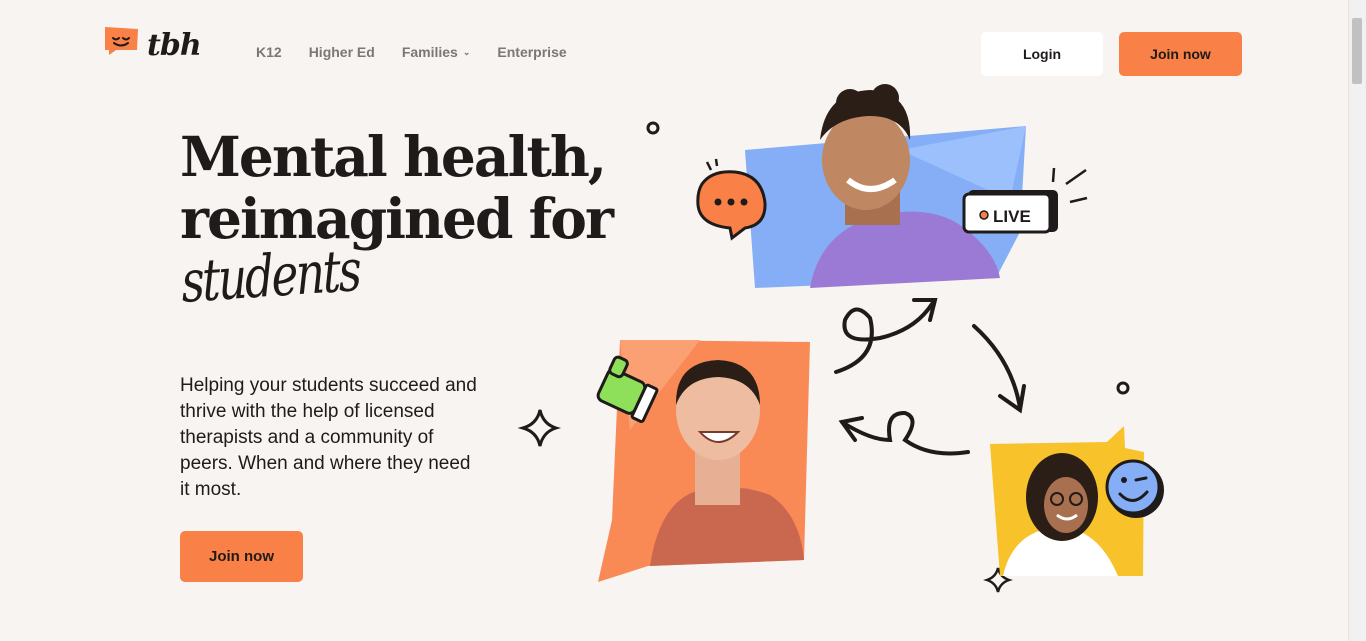  What do you see at coordinates (429, 52) in the screenshot?
I see `nav-item-label: Families` at bounding box center [429, 52].